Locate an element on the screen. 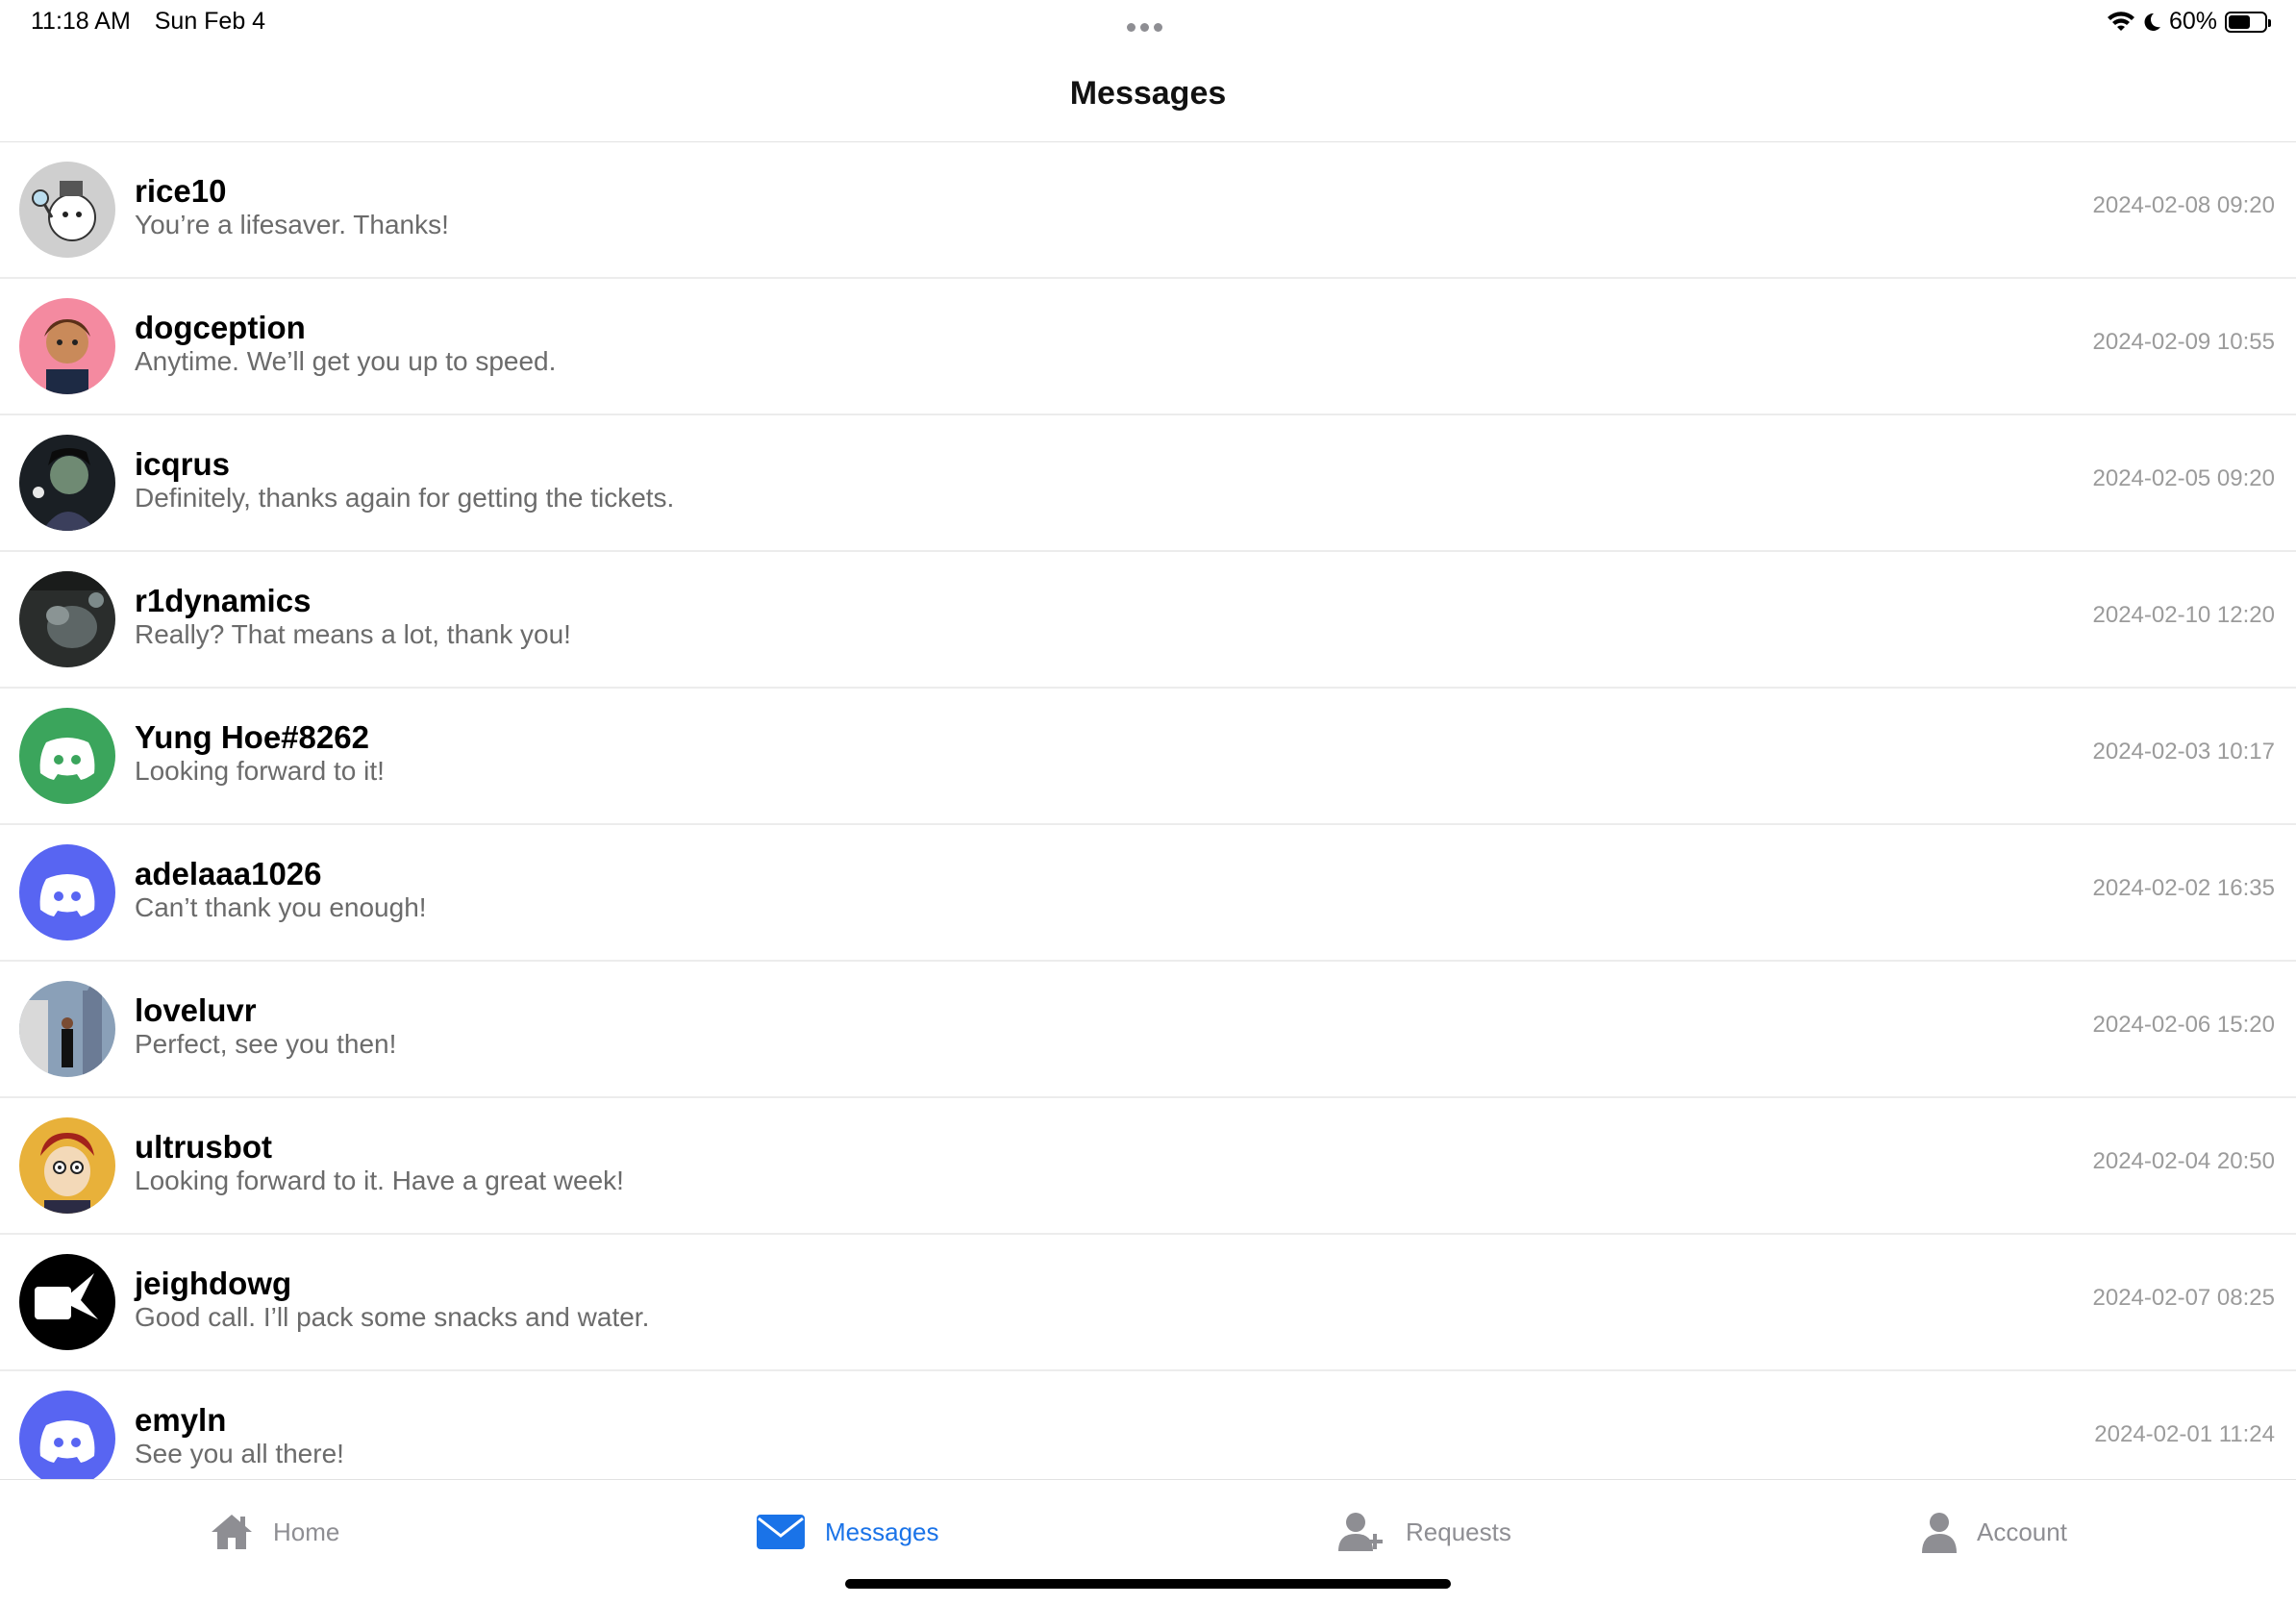 This screenshot has width=2296, height=1605. conversation-name: dogception is located at coordinates (220, 327).